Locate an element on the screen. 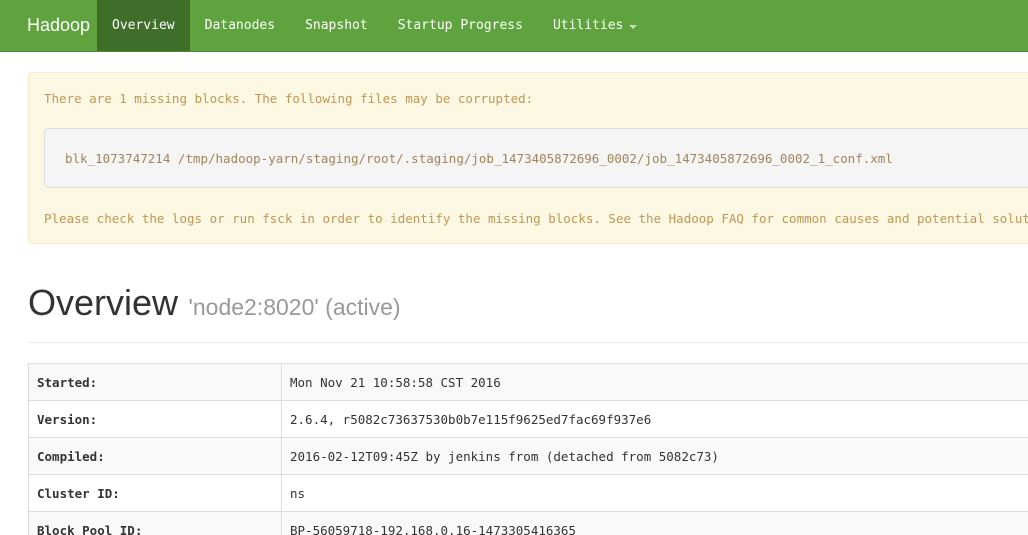 This screenshot has height=535, width=1028. nav-startup-progress: Startup Progress is located at coordinates (460, 25).